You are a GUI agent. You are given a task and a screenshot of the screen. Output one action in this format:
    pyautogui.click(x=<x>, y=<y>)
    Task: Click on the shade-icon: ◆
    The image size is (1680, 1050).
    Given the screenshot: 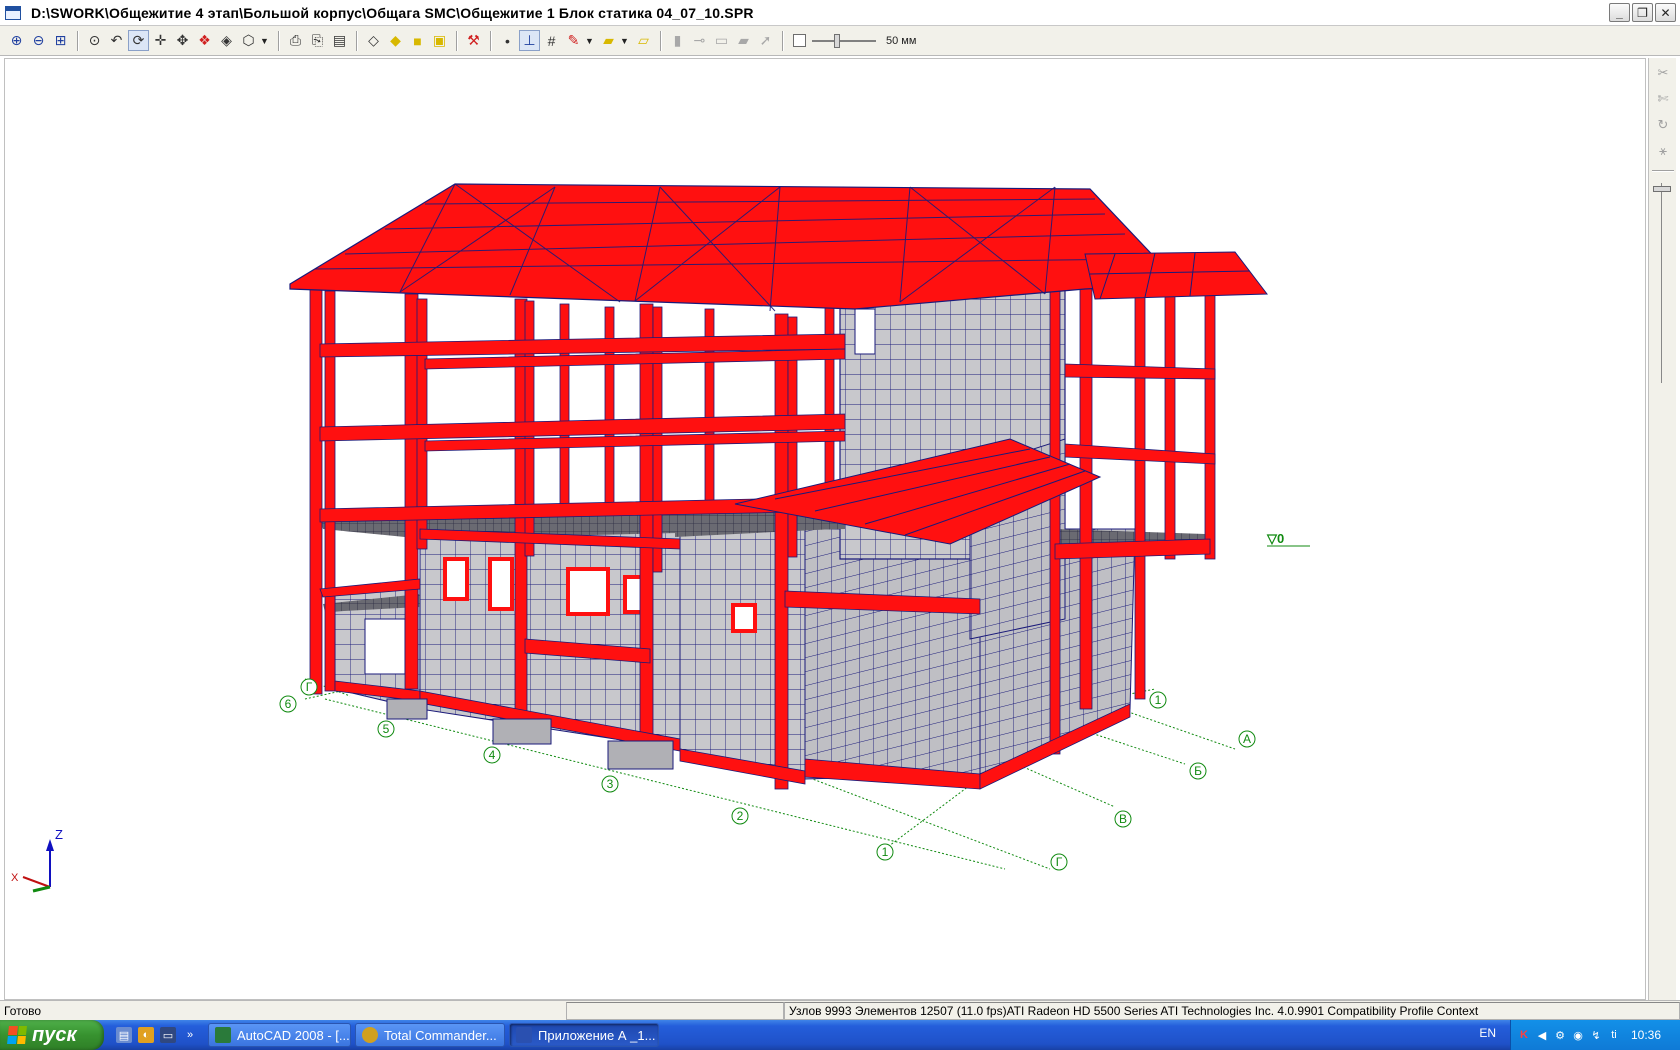 What is the action you would take?
    pyautogui.click(x=395, y=40)
    